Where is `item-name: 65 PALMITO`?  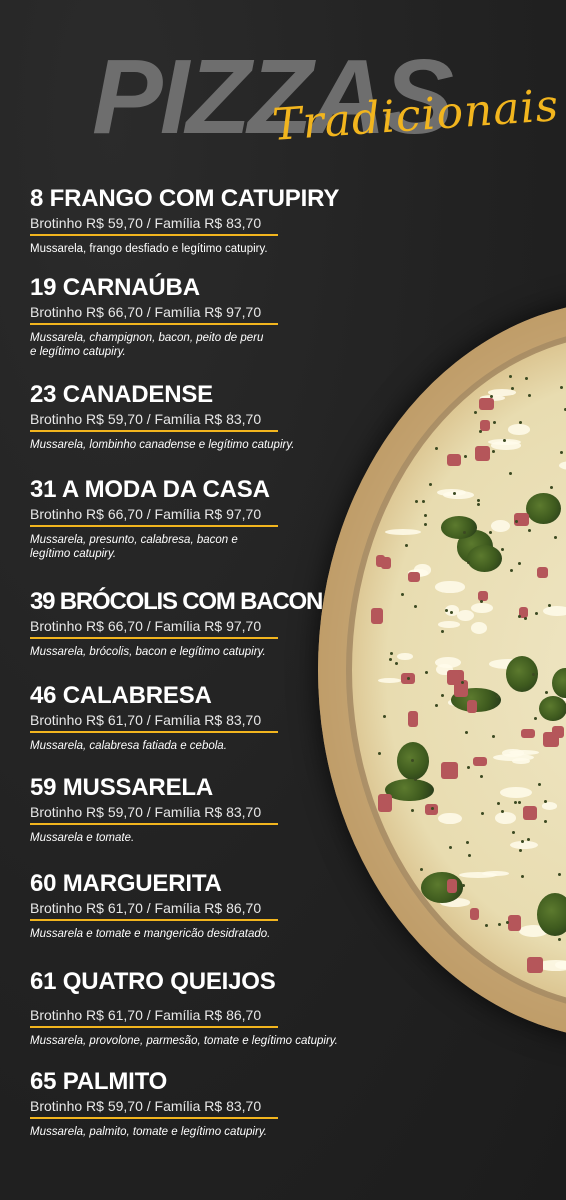 item-name: 65 PALMITO is located at coordinates (99, 1081).